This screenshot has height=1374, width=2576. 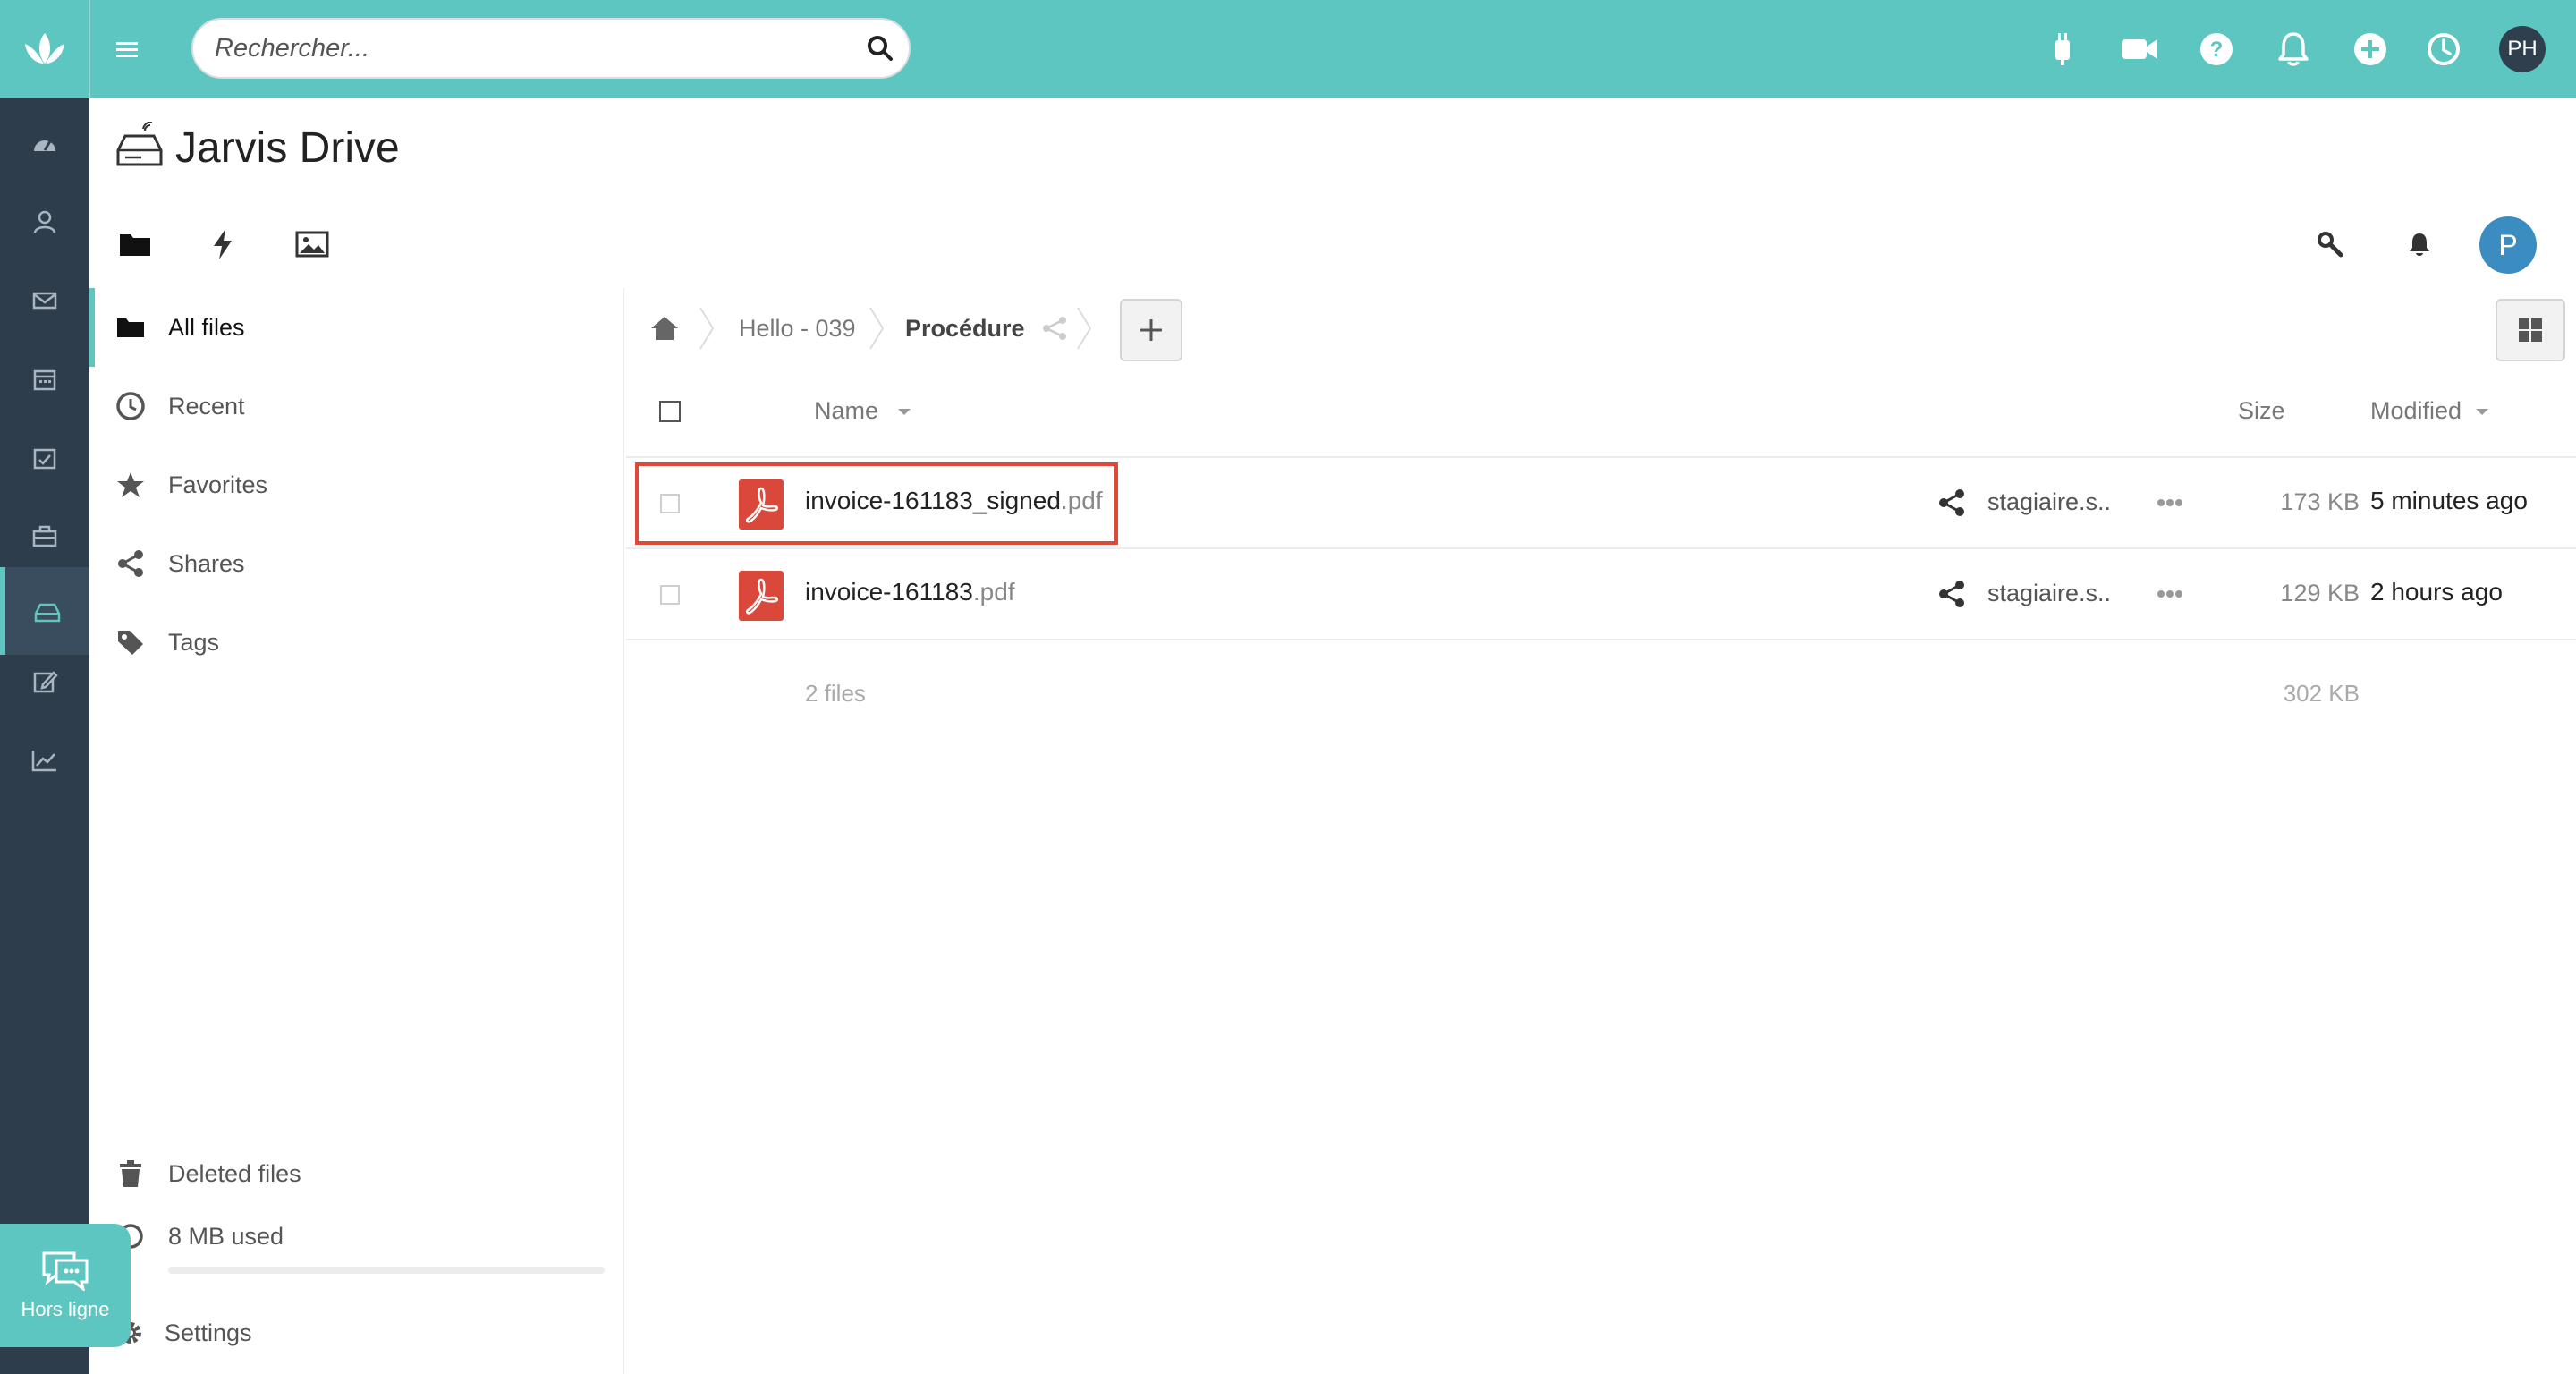 I want to click on search-files-button, so click(x=2330, y=244).